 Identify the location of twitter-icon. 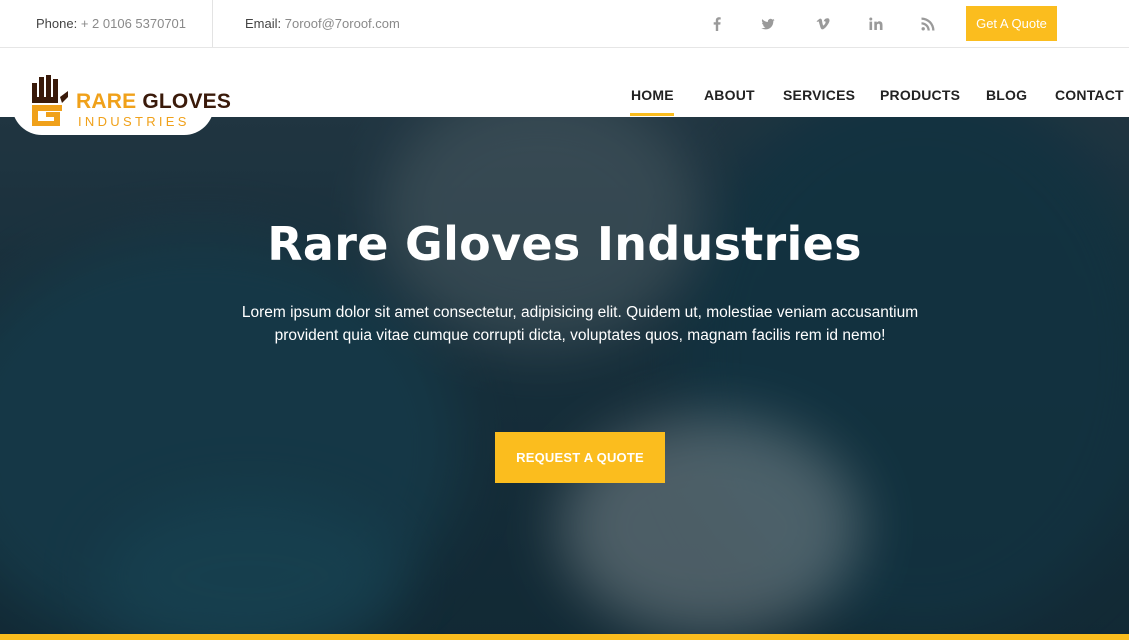
(768, 24).